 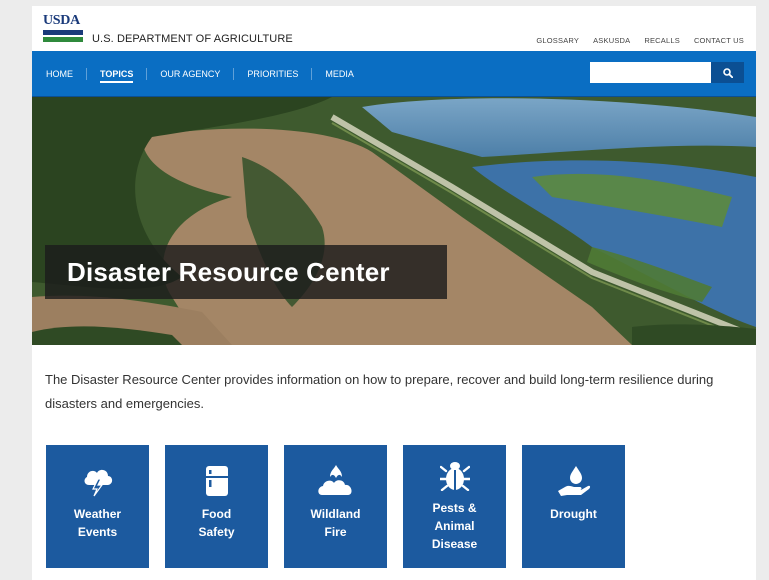 What do you see at coordinates (216, 481) in the screenshot?
I see `refrigerator-icon` at bounding box center [216, 481].